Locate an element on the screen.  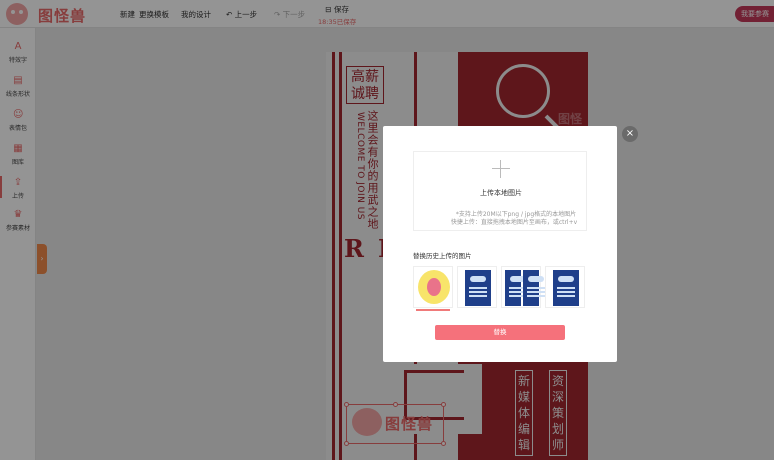
upload-title: 上传本地图片 is located at coordinates (501, 193).